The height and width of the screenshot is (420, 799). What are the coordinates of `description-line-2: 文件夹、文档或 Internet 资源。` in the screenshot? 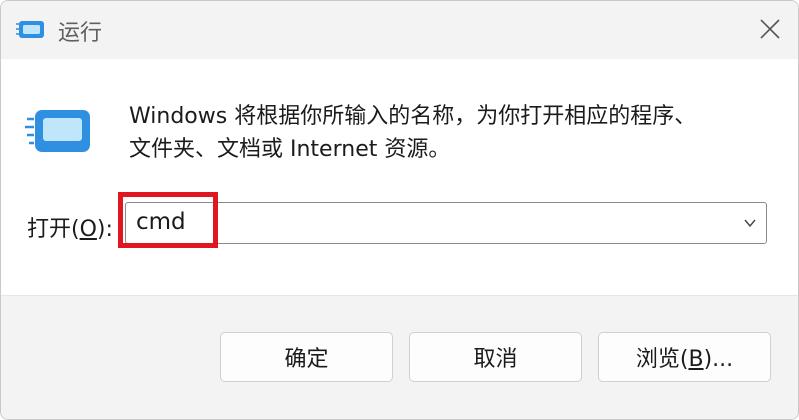 It's located at (290, 149).